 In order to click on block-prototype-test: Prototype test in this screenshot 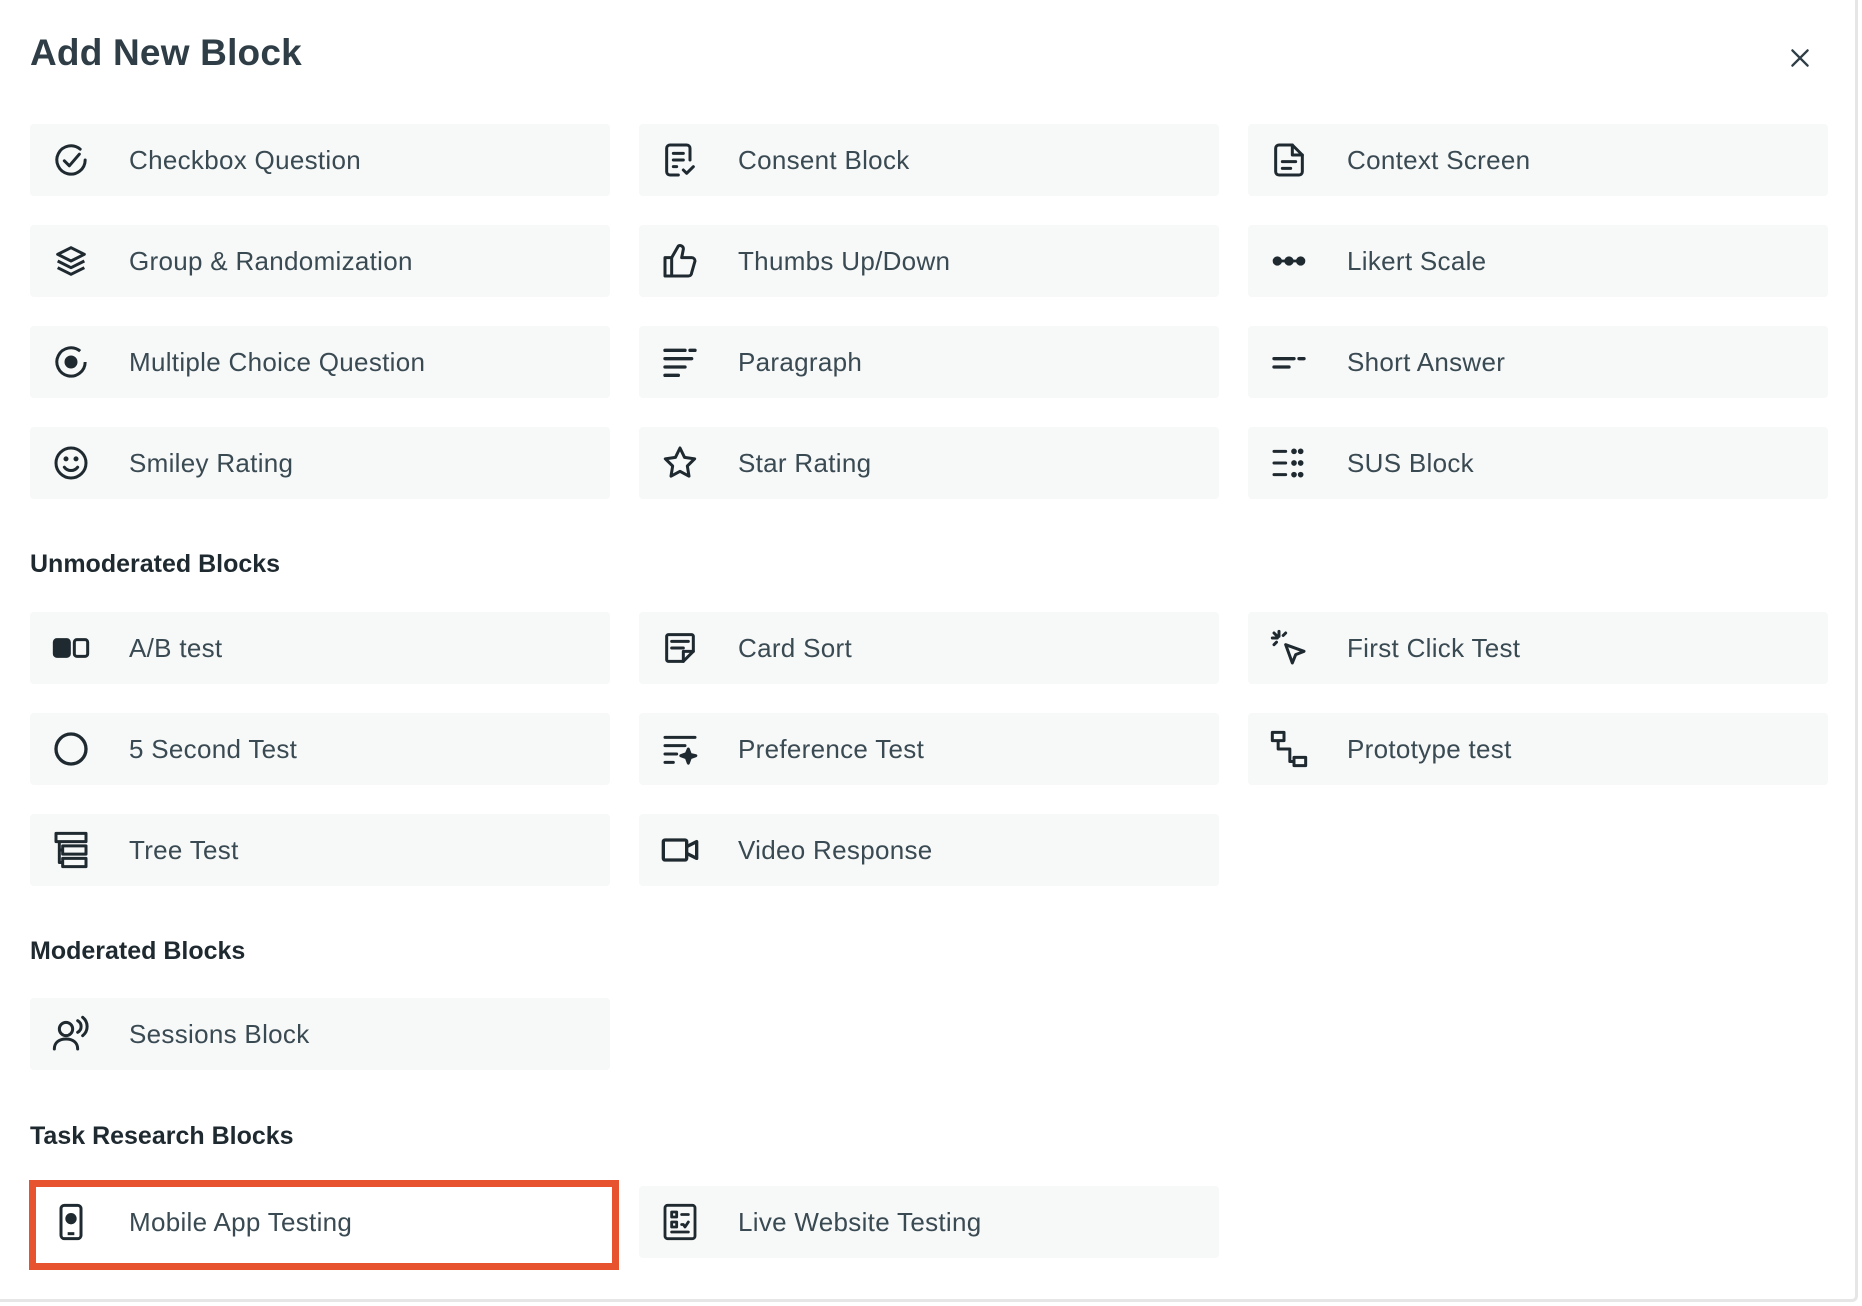, I will do `click(1538, 749)`.